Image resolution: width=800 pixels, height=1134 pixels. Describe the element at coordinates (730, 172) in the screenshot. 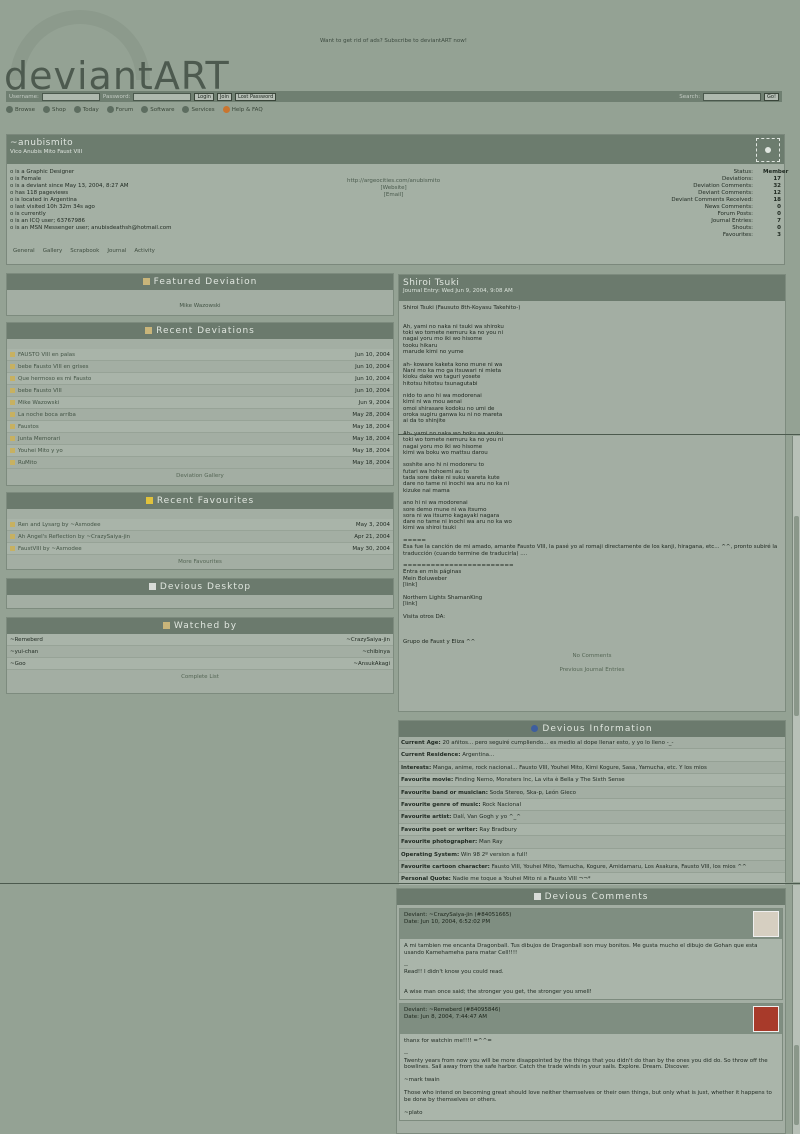

I see `stat-row: Status: Member` at that location.